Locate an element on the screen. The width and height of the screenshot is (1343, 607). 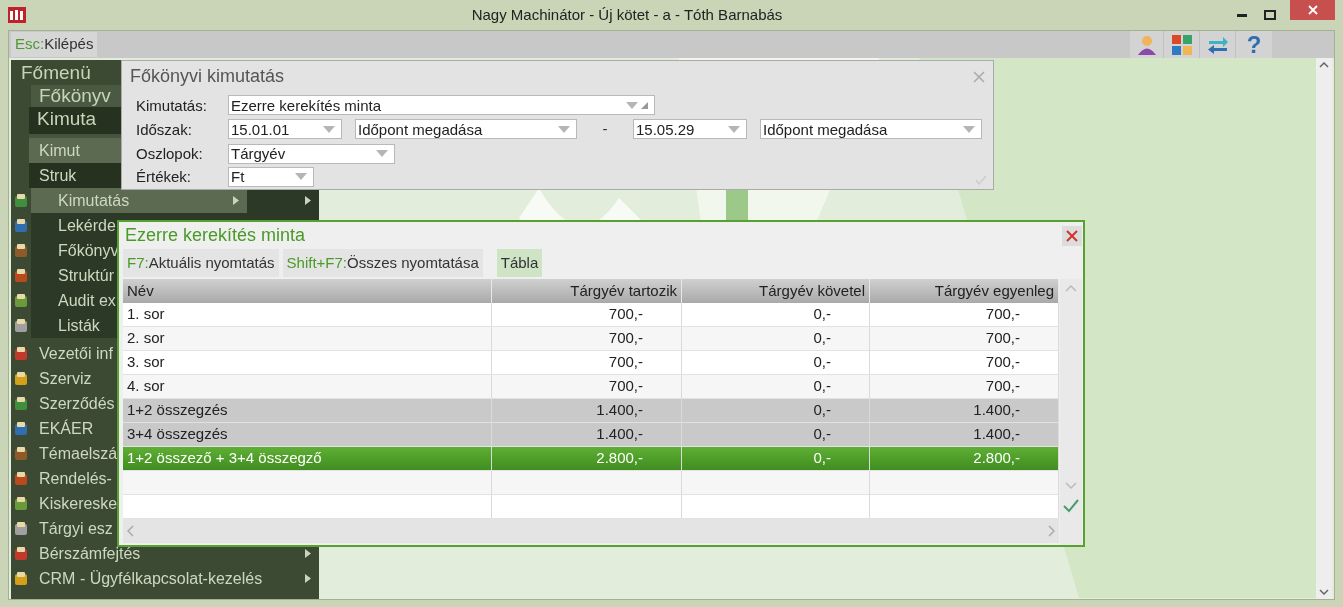
window-title: Ezerre kerekítés minta is located at coordinates (215, 235).